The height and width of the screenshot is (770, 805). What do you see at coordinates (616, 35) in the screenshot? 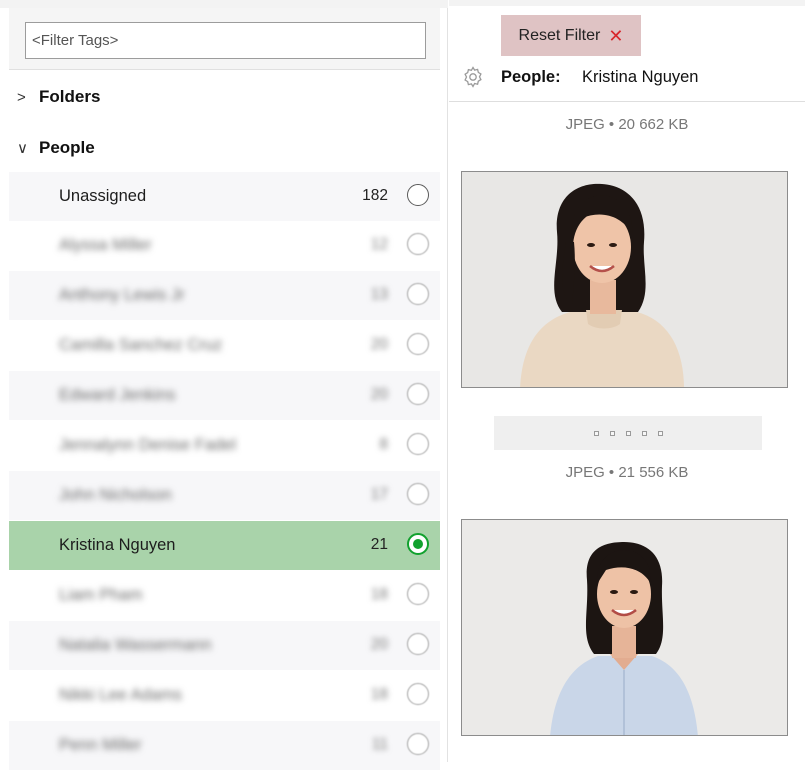
I see `close-x-icon: ✕` at bounding box center [616, 35].